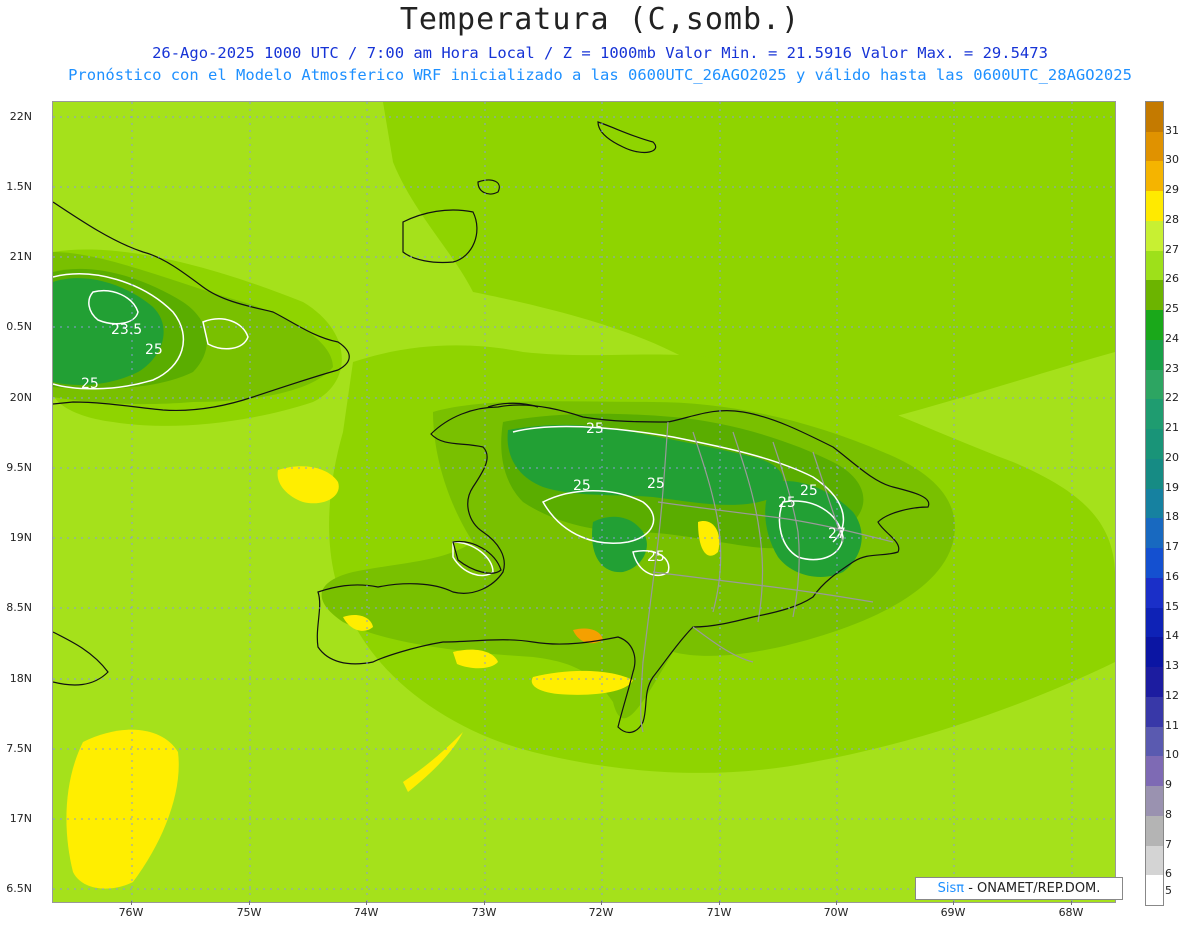 Image resolution: width=1200 pixels, height=927 pixels. Describe the element at coordinates (19, 467) in the screenshot. I see `lat-label: 9.5N` at that location.